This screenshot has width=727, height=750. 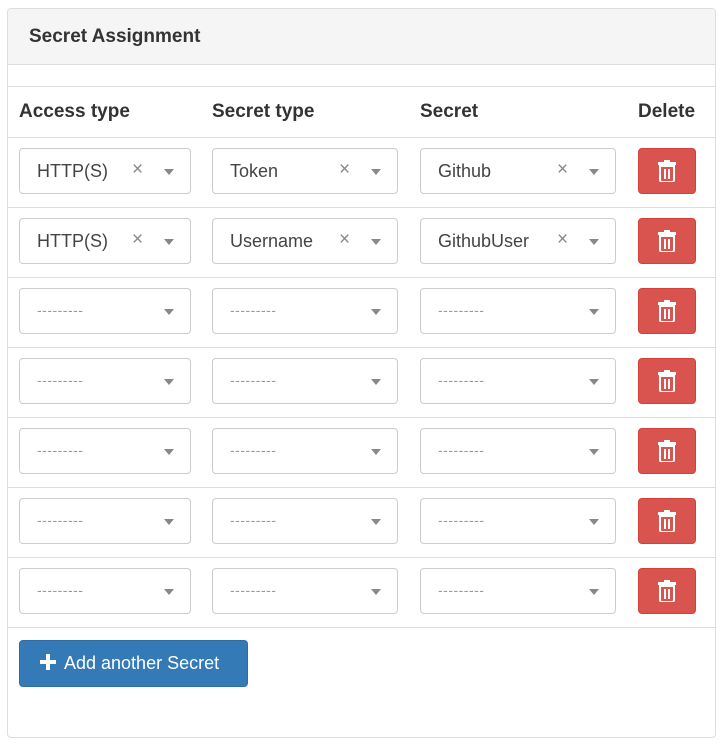 I want to click on panel-heading: Secret Assignment, so click(x=361, y=37).